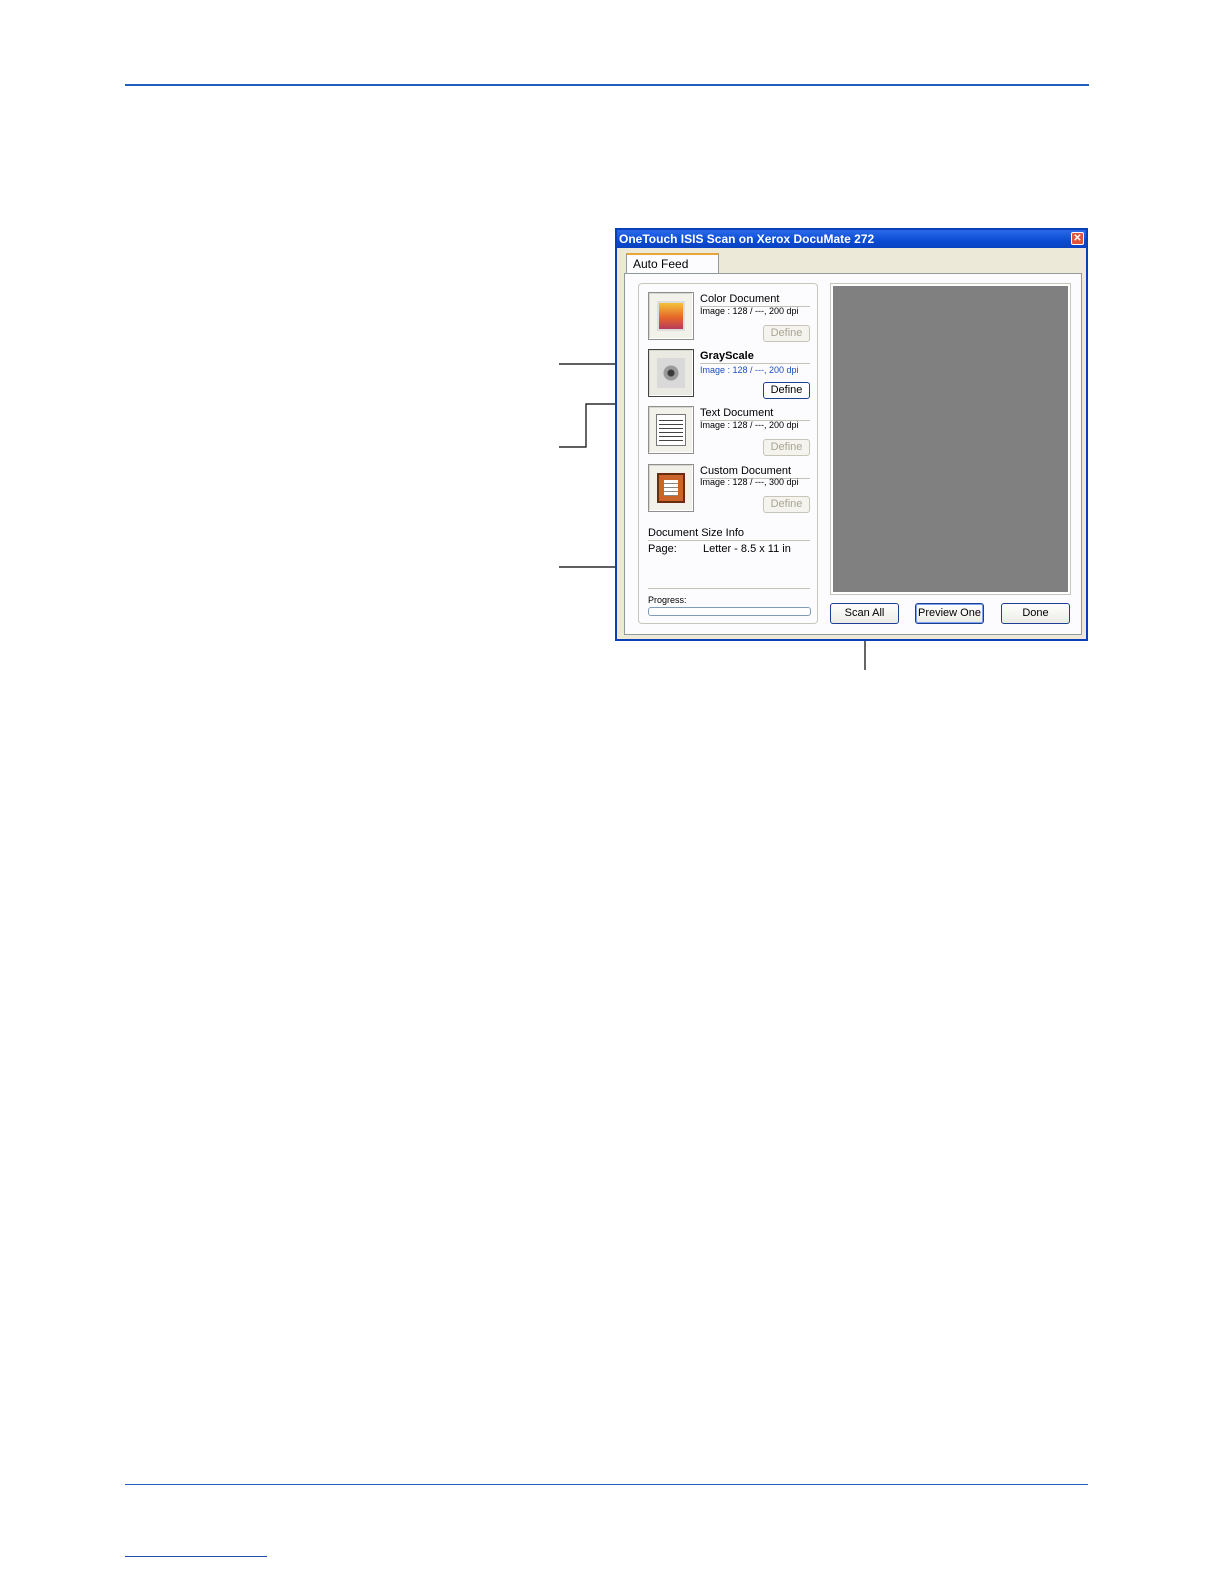 The image size is (1224, 1584). Describe the element at coordinates (755, 300) in the screenshot. I see `profile-name: Color Document` at that location.